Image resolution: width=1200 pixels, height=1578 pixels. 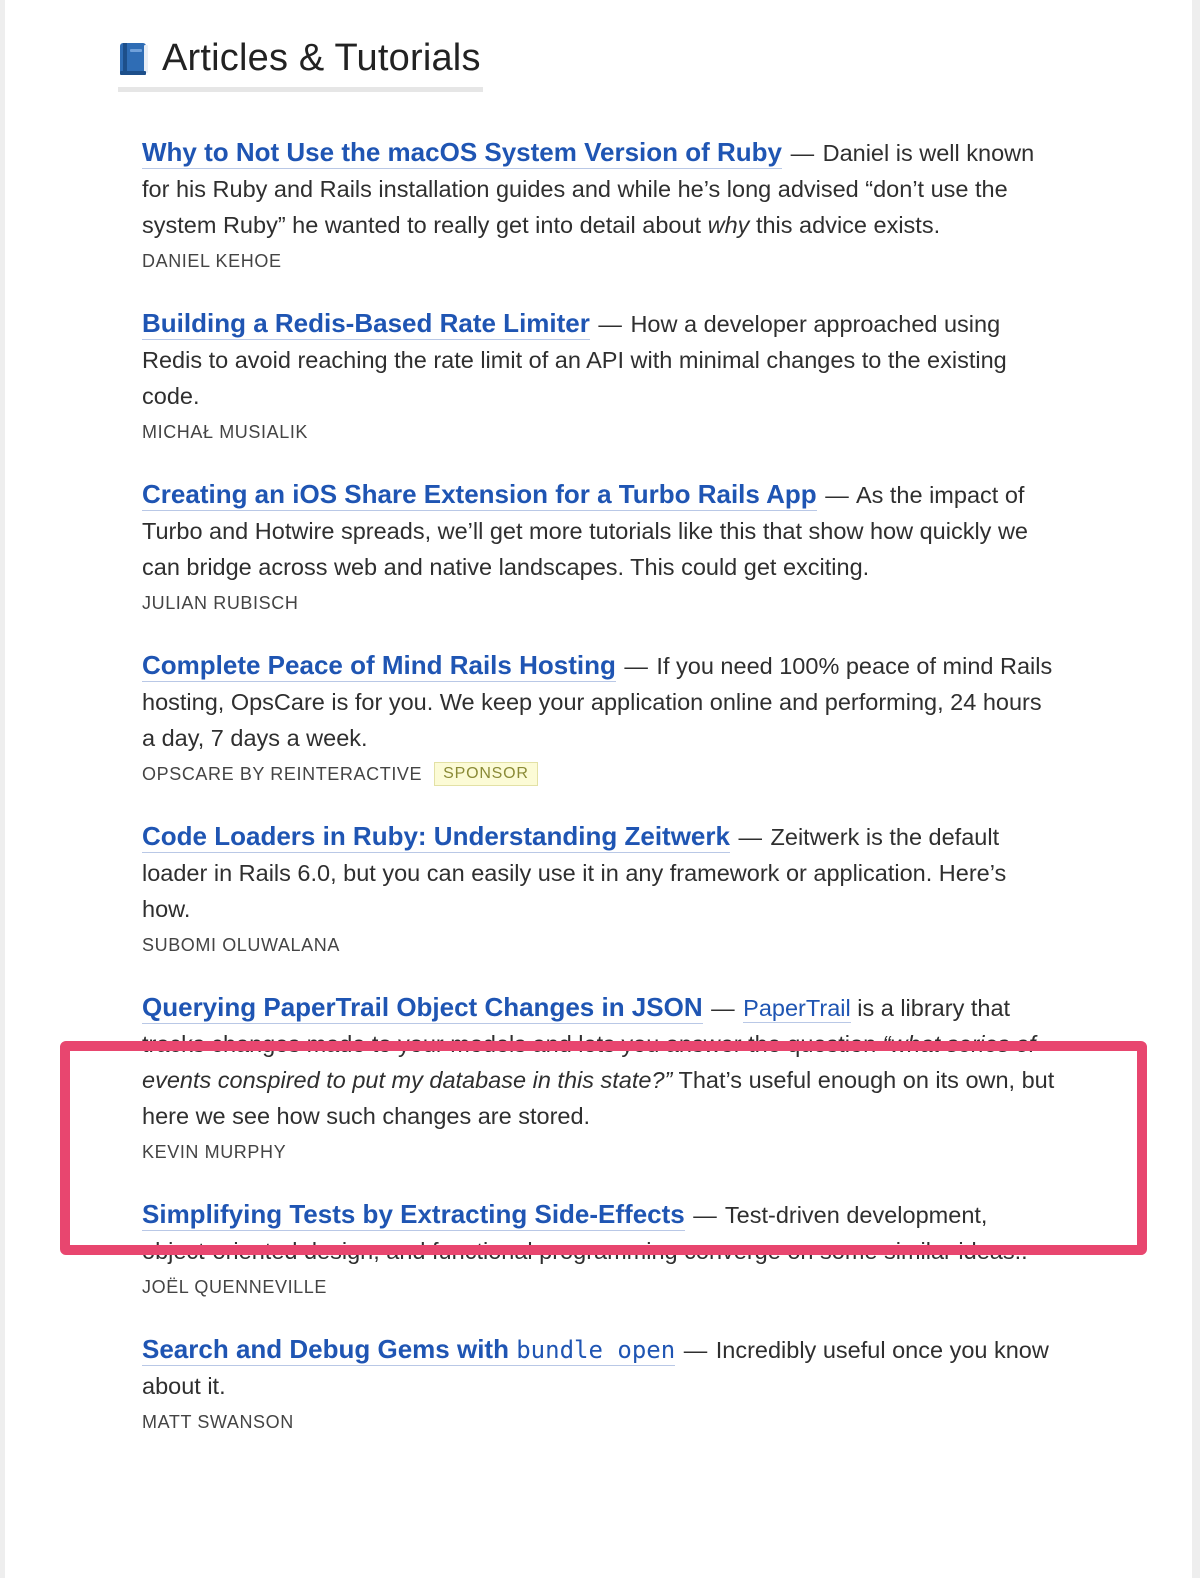 I want to click on article-title-link: Building a Redis-Based Rate Limiter, so click(x=366, y=324).